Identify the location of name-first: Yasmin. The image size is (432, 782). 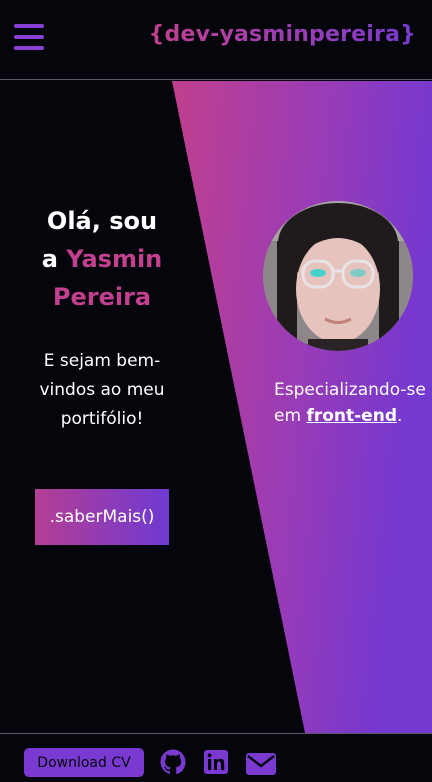
(114, 259).